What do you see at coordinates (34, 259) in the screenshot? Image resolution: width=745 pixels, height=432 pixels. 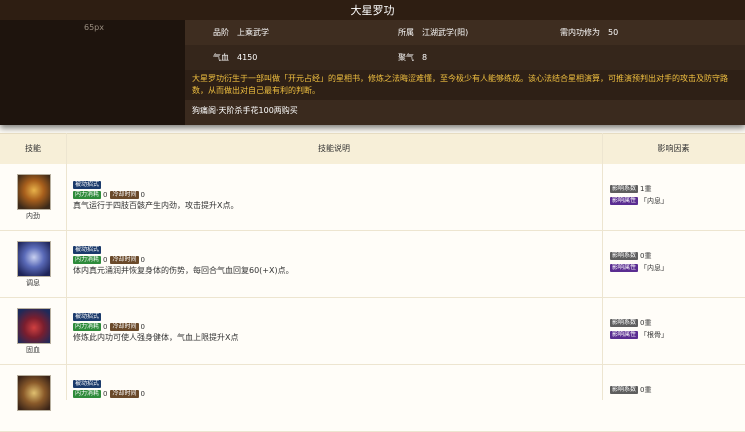 I see `seated-meditation-icon` at bounding box center [34, 259].